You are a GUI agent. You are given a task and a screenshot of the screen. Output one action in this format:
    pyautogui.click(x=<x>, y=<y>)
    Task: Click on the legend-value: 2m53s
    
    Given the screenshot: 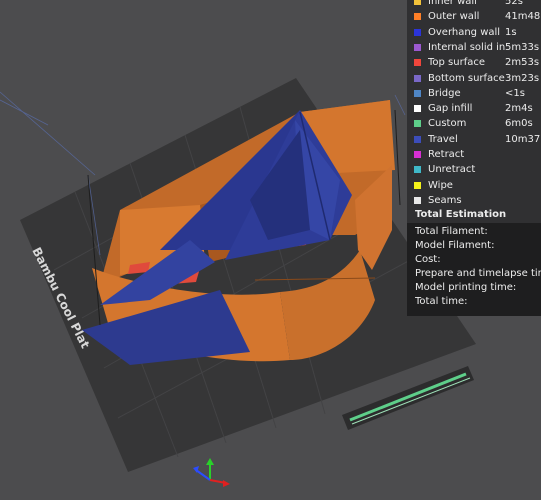 What is the action you would take?
    pyautogui.click(x=522, y=63)
    